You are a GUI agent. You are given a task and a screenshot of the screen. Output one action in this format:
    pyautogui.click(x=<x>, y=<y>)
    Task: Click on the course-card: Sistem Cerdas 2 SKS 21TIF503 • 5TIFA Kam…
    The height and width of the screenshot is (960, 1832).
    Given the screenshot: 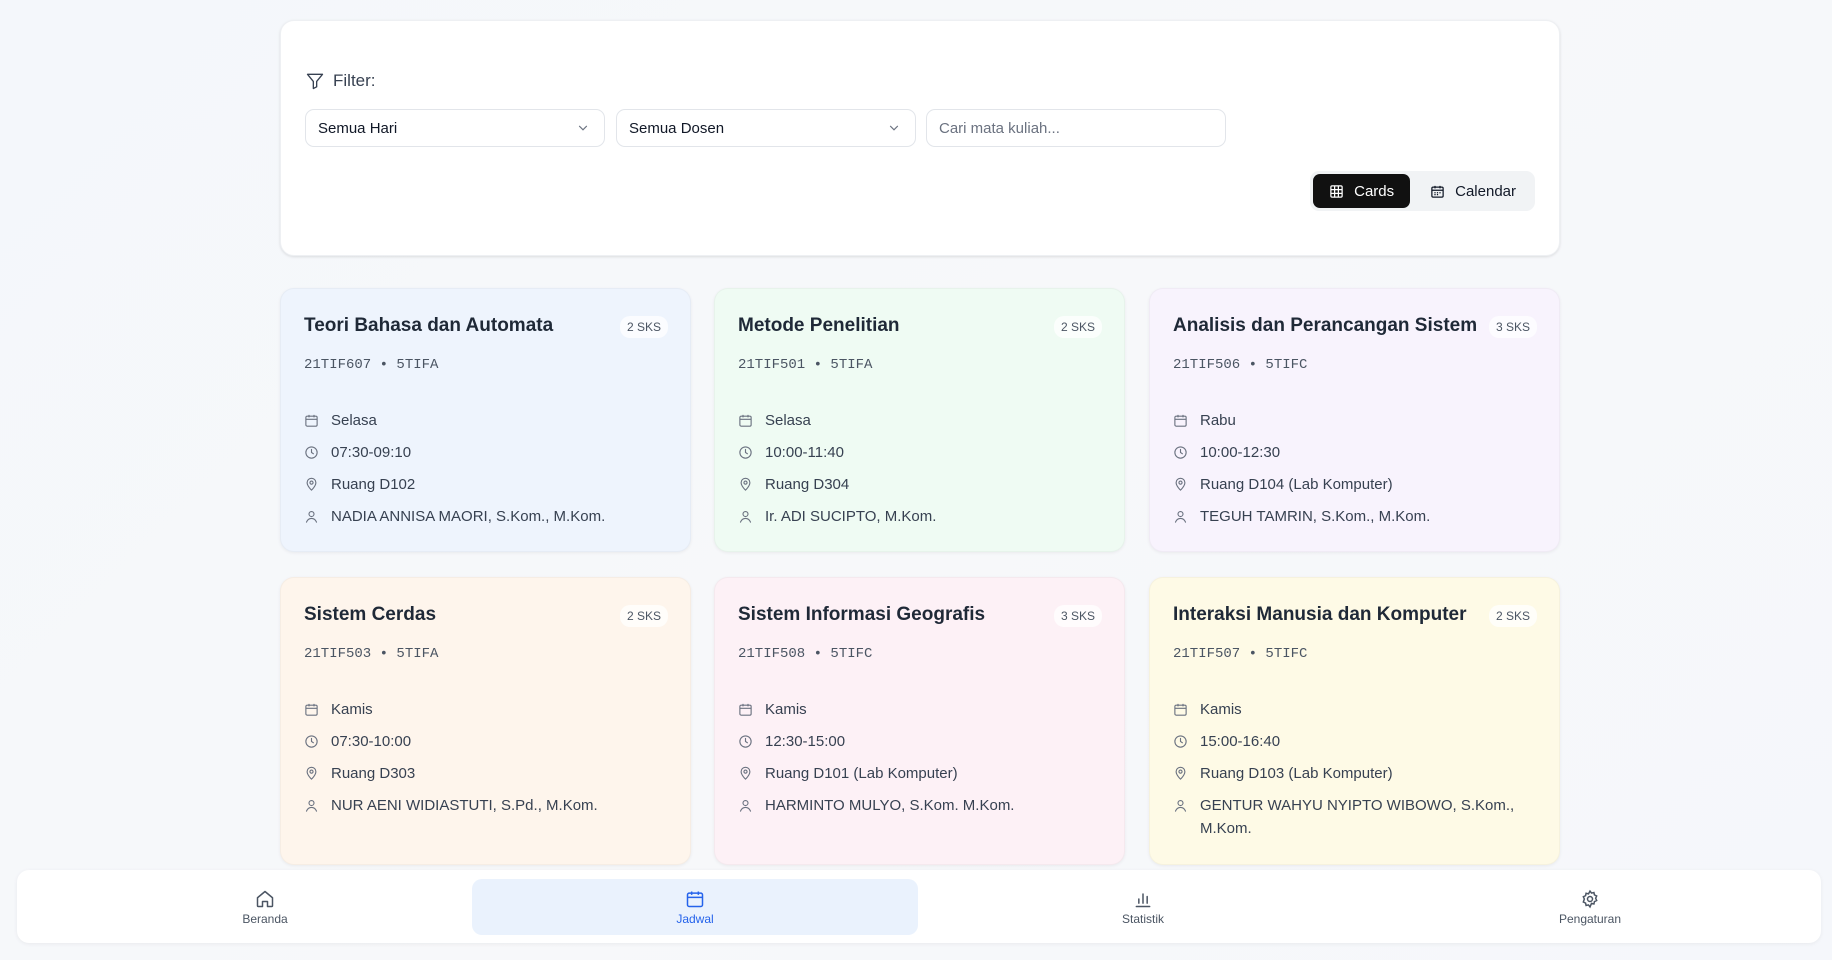 What is the action you would take?
    pyautogui.click(x=485, y=721)
    